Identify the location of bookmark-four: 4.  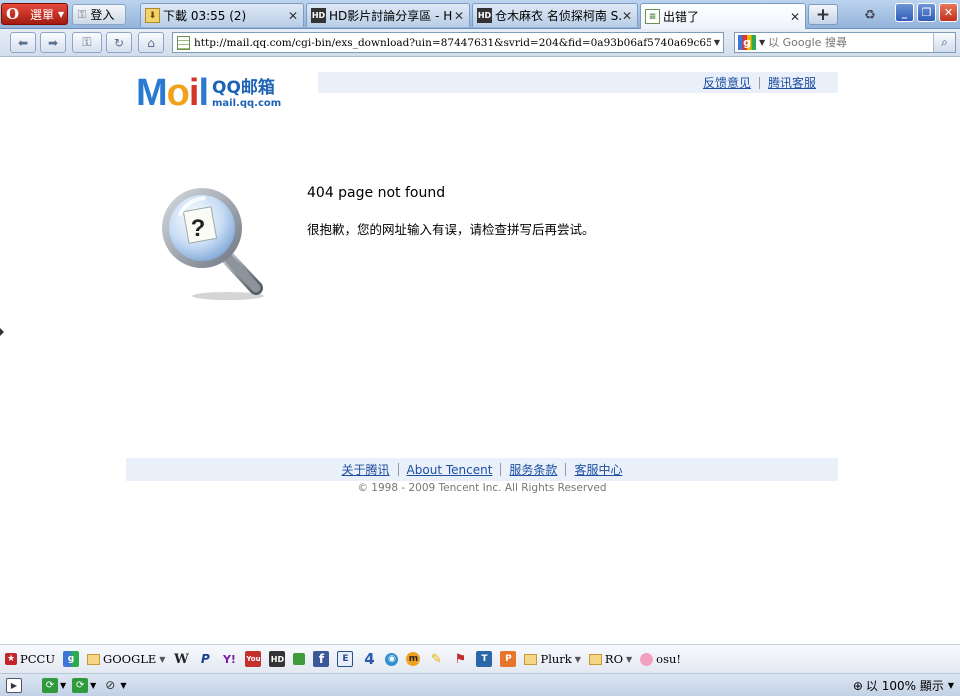
(369, 659).